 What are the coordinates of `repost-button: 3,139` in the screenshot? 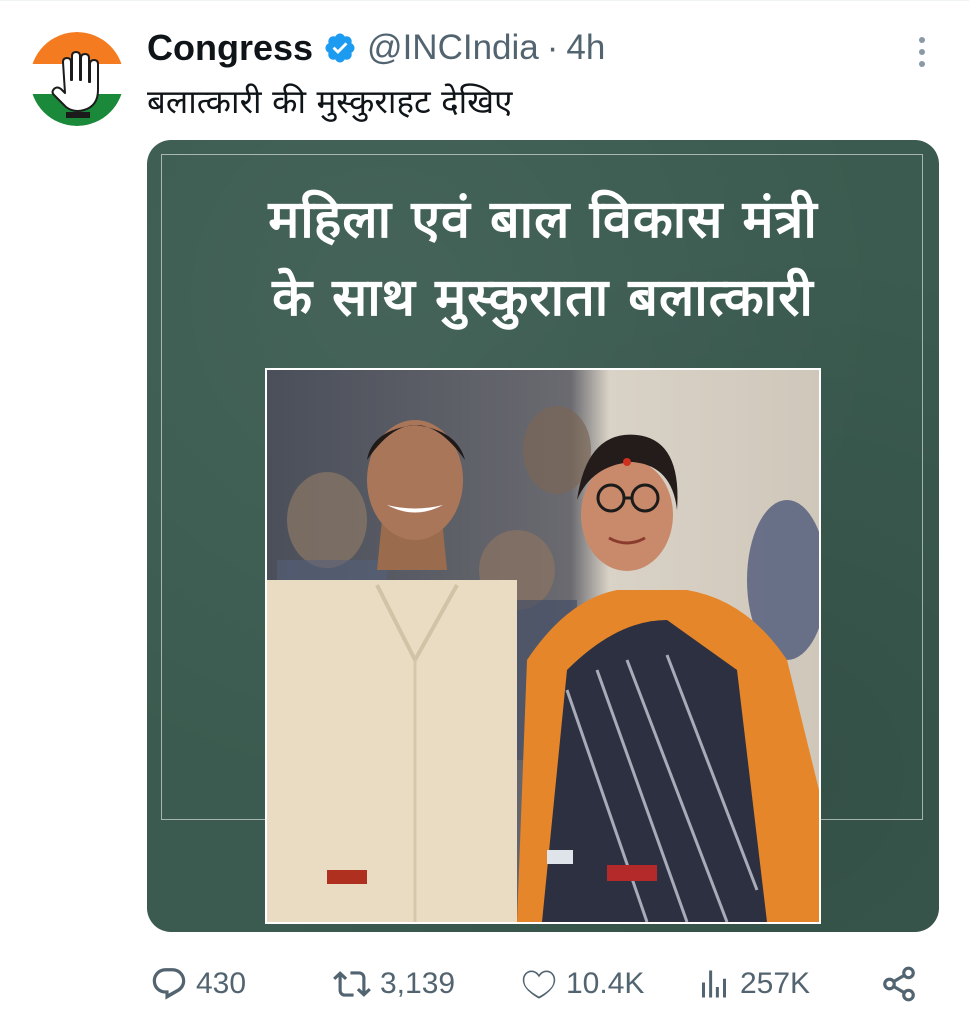 It's located at (393, 984).